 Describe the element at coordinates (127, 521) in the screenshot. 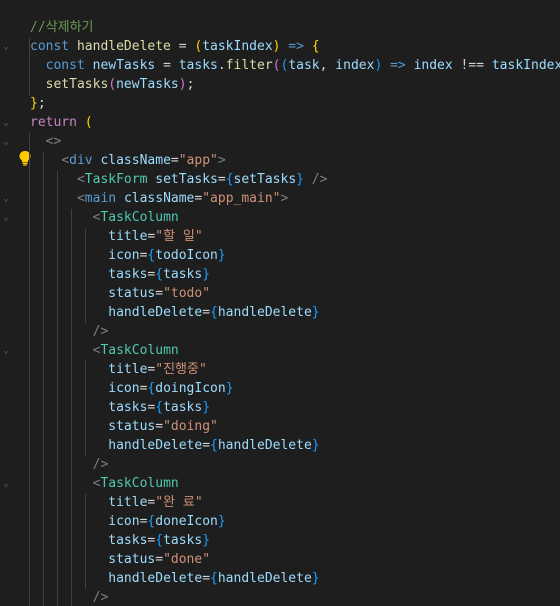

I see `code-line: icon={doneIcon}` at that location.